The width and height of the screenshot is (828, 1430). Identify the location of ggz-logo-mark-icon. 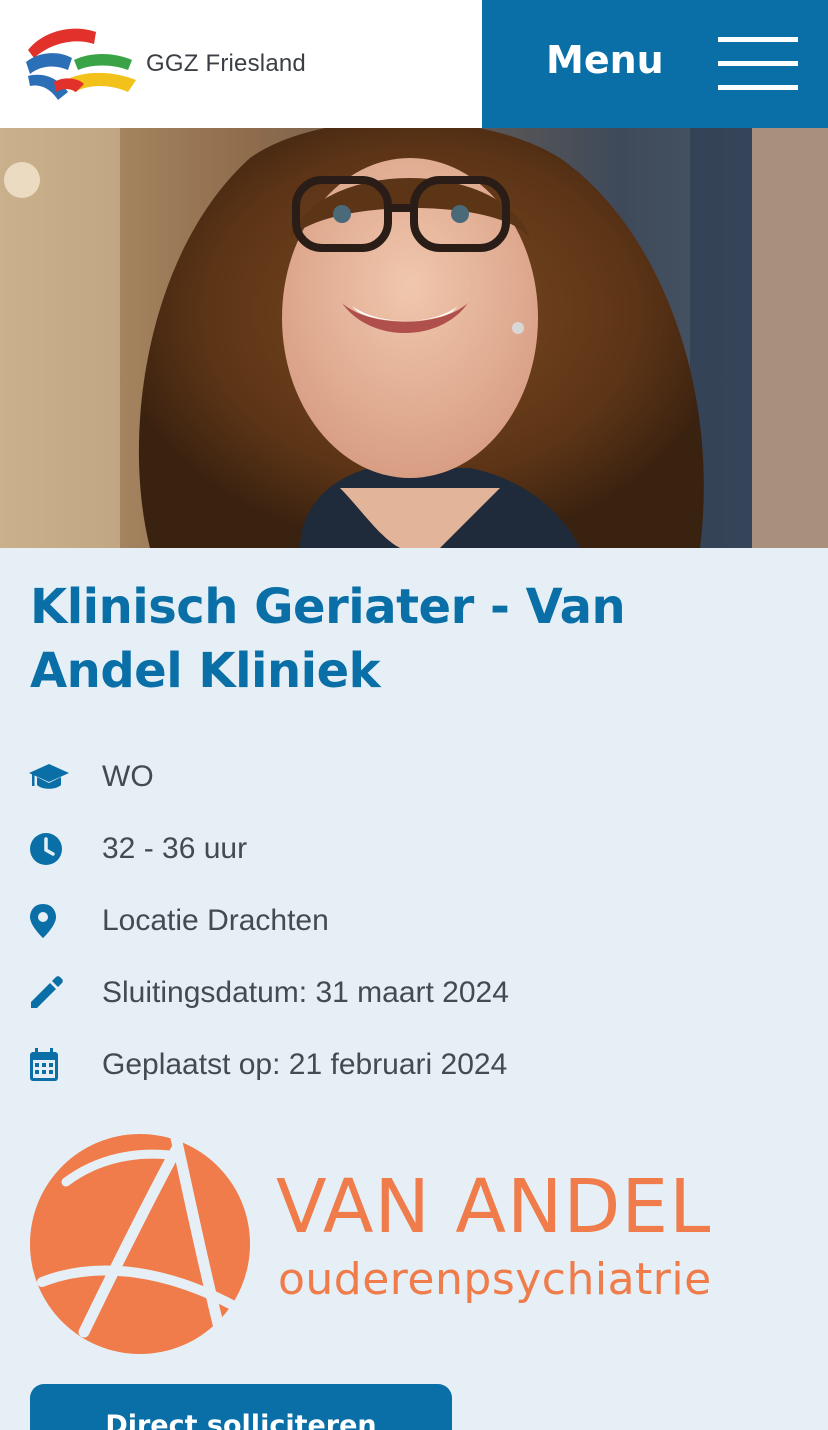
(81, 64).